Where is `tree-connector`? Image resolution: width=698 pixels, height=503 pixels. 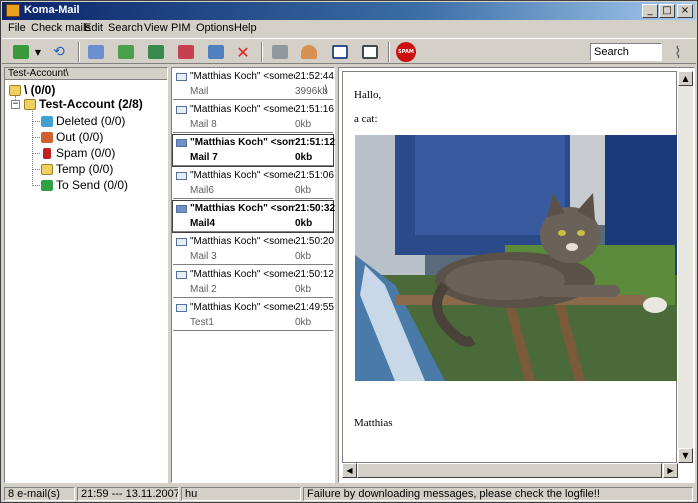 tree-connector is located at coordinates (36, 185).